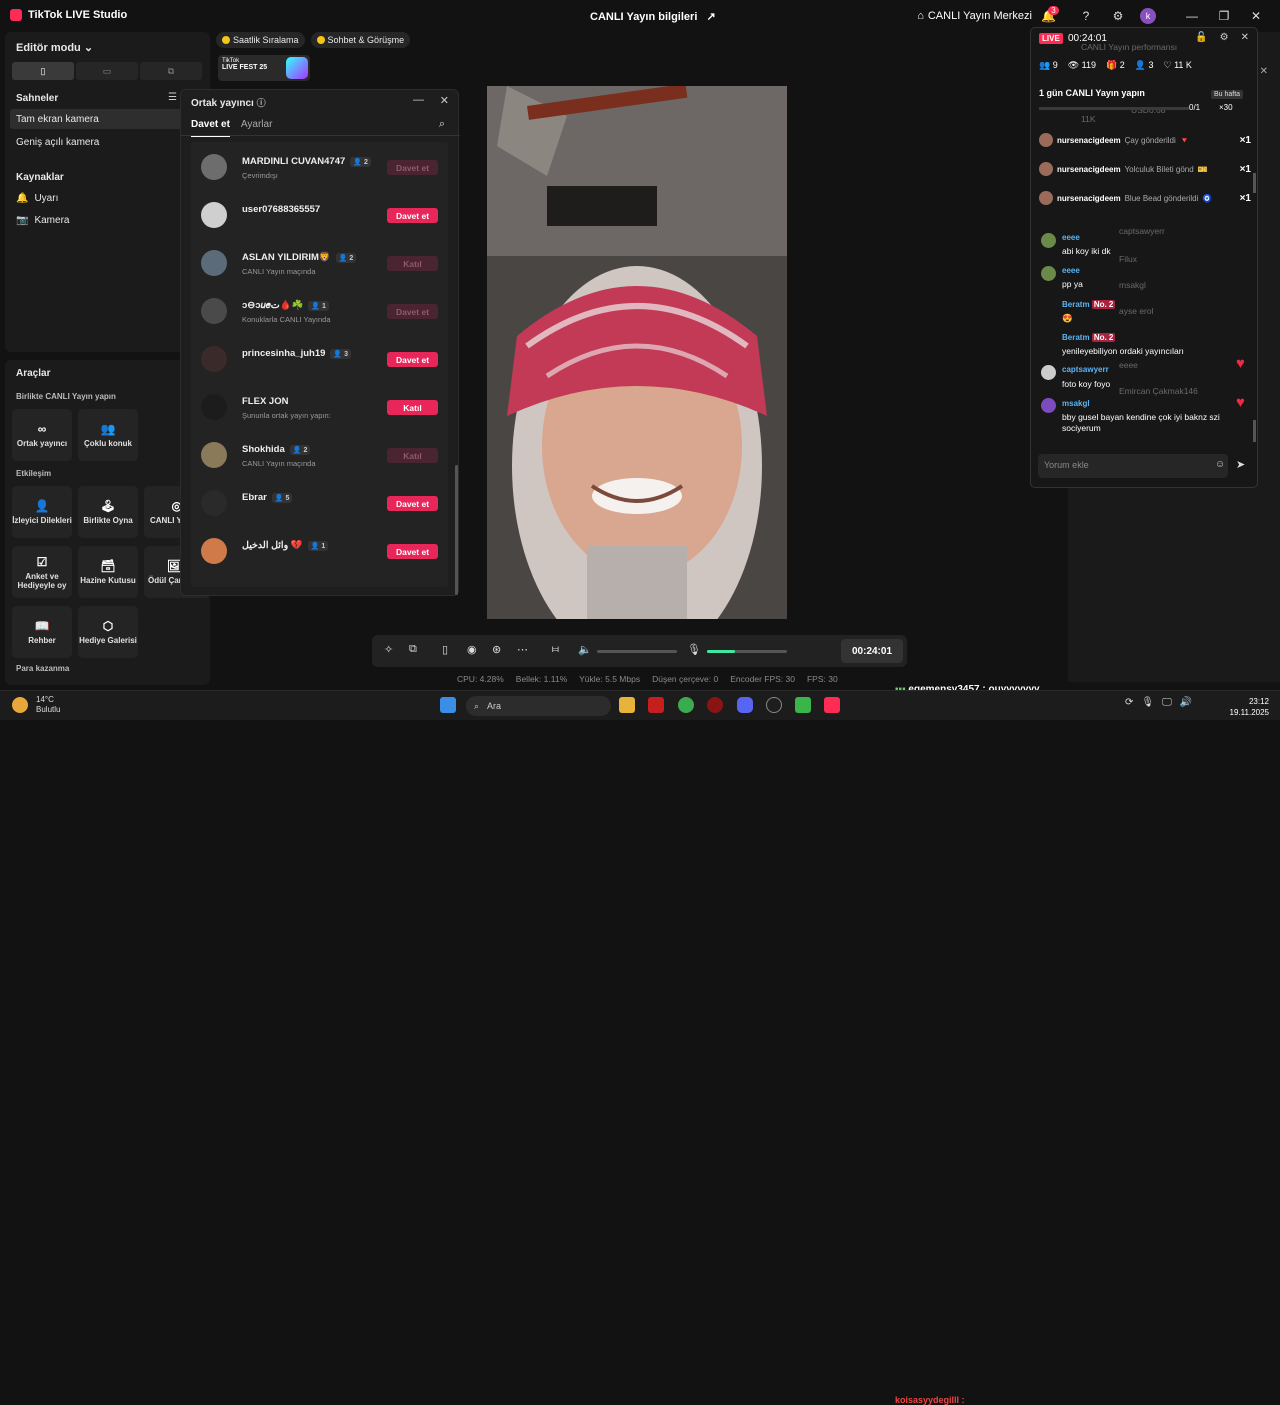 The height and width of the screenshot is (1405, 1280). Describe the element at coordinates (360, 40) in the screenshot. I see `chat-call-pill: Sohbet & Görüşme` at that location.